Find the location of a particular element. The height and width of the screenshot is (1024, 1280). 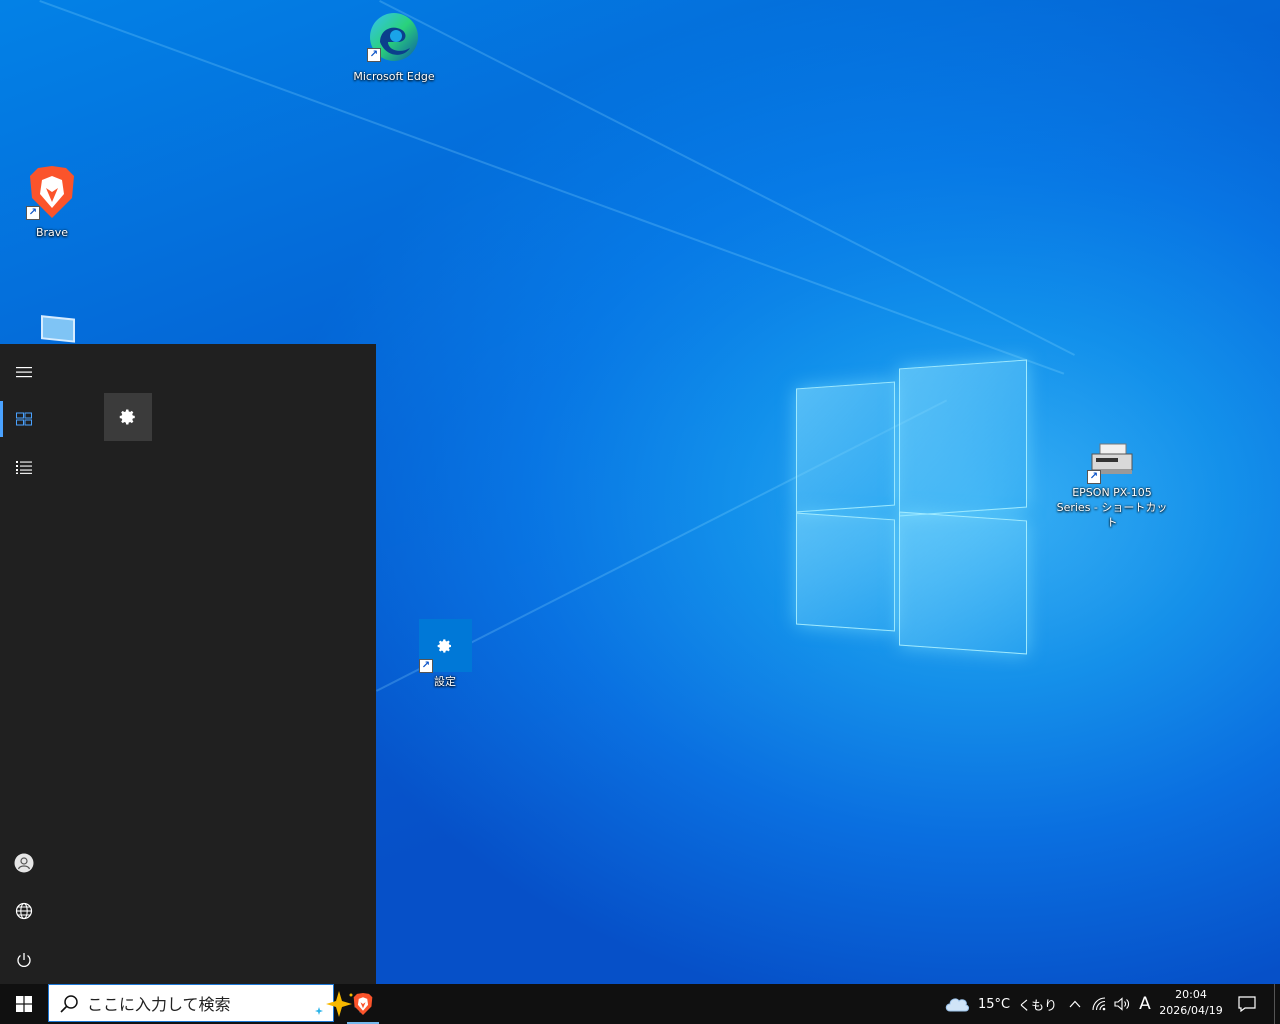

notification-icon is located at coordinates (1247, 1004).